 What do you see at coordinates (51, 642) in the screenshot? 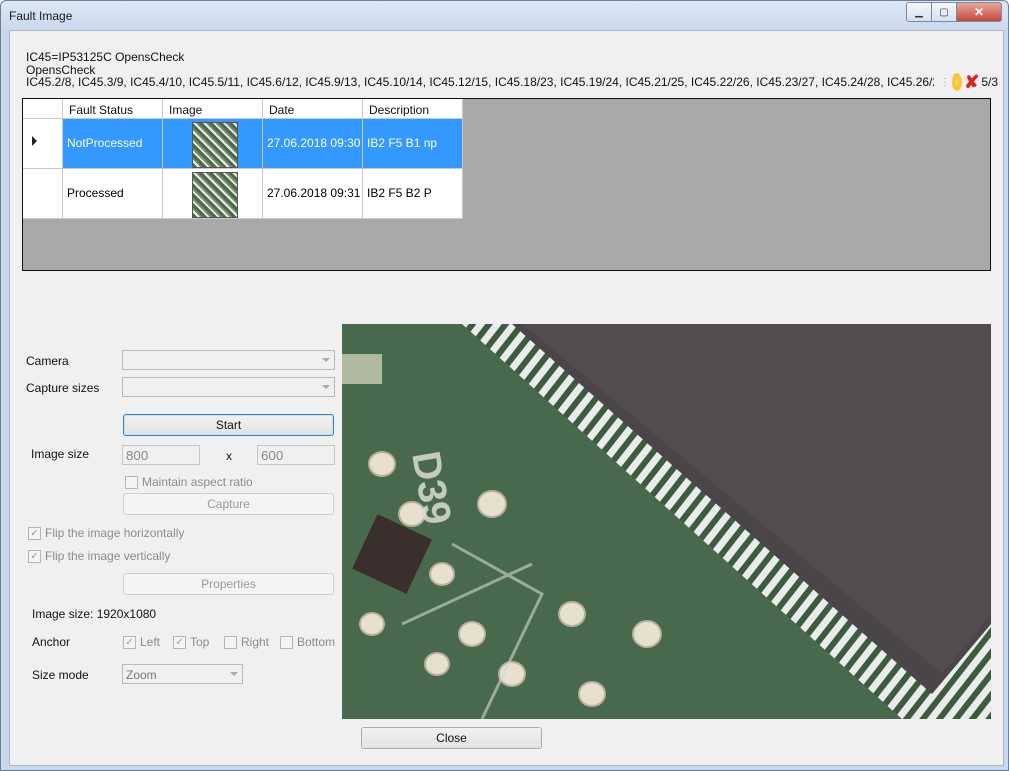
I see `anchor-label: Anchor` at bounding box center [51, 642].